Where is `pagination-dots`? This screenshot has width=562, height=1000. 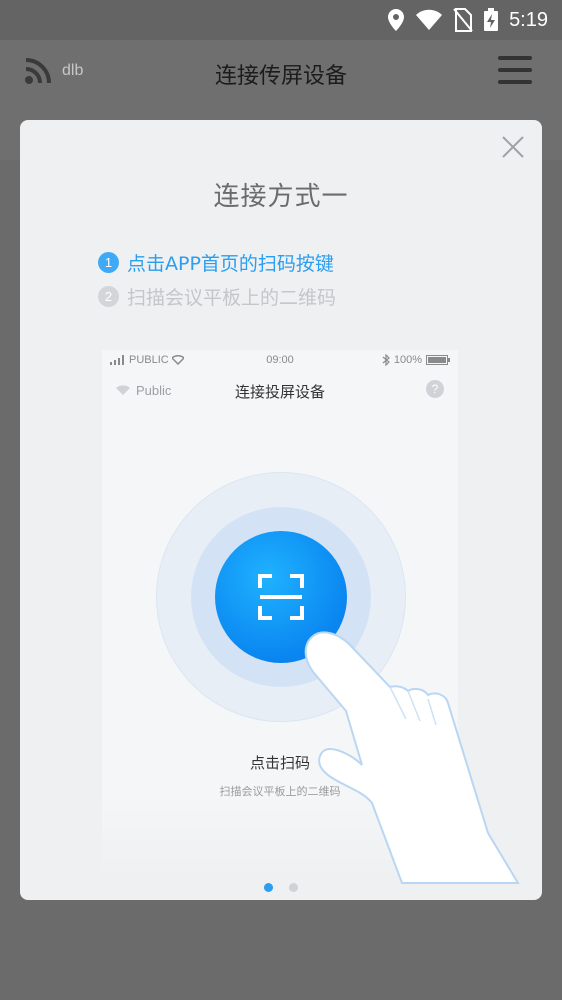 pagination-dots is located at coordinates (281, 887).